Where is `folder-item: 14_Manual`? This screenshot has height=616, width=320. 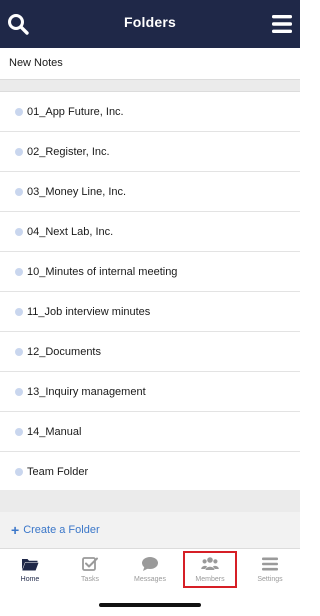
folder-item: 14_Manual is located at coordinates (150, 432).